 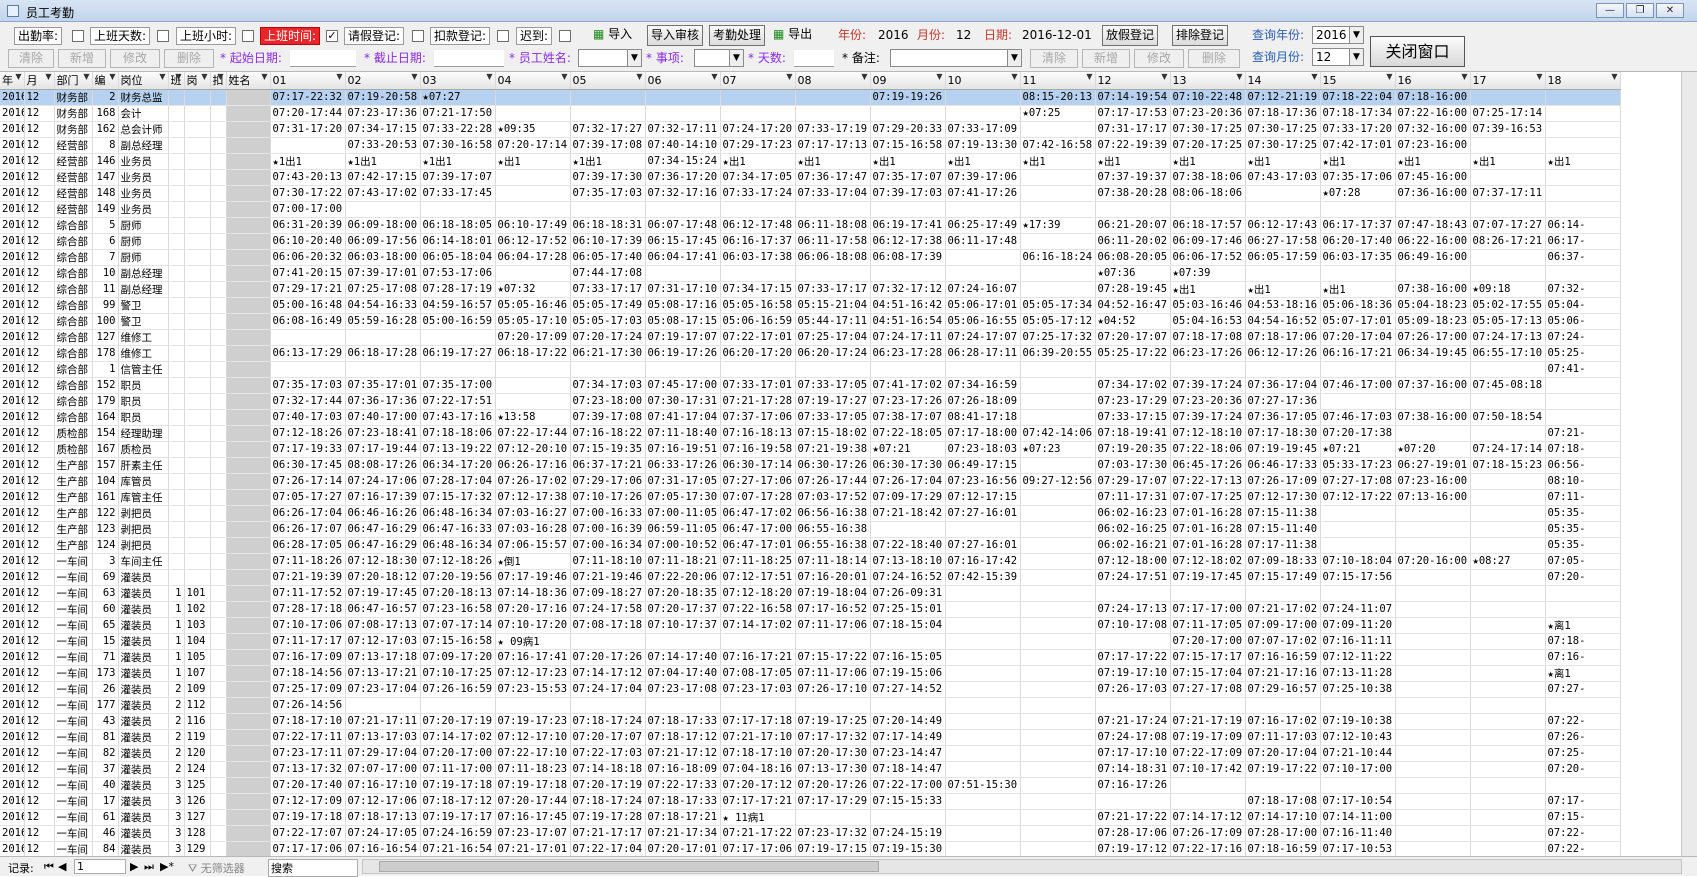 What do you see at coordinates (983, 513) in the screenshot?
I see `table-cell: 07:27-16:01` at bounding box center [983, 513].